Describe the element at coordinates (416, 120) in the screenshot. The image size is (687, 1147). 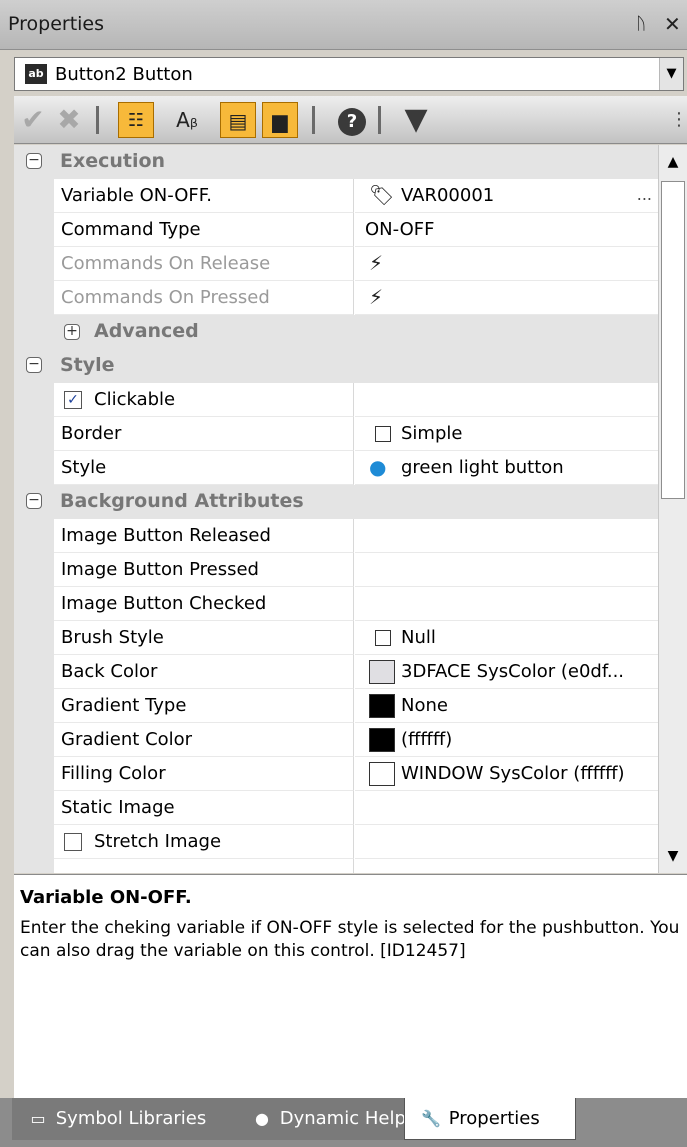
I see `filter-icon: ▼` at that location.